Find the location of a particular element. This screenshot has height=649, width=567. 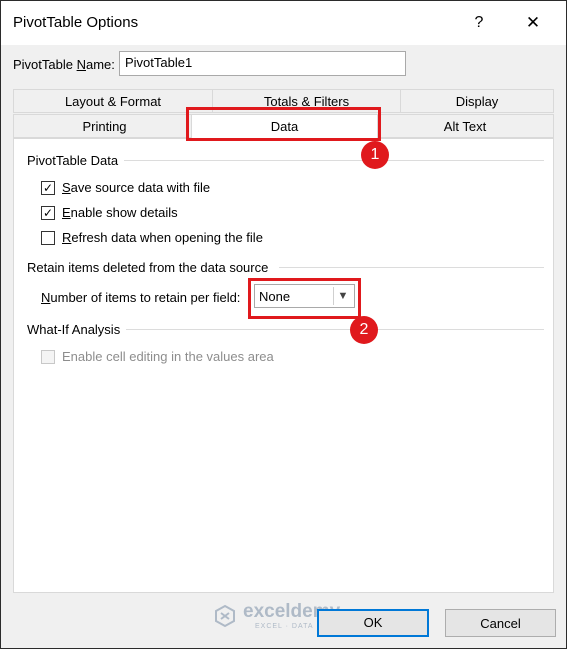

tab-display: Display is located at coordinates (477, 101).